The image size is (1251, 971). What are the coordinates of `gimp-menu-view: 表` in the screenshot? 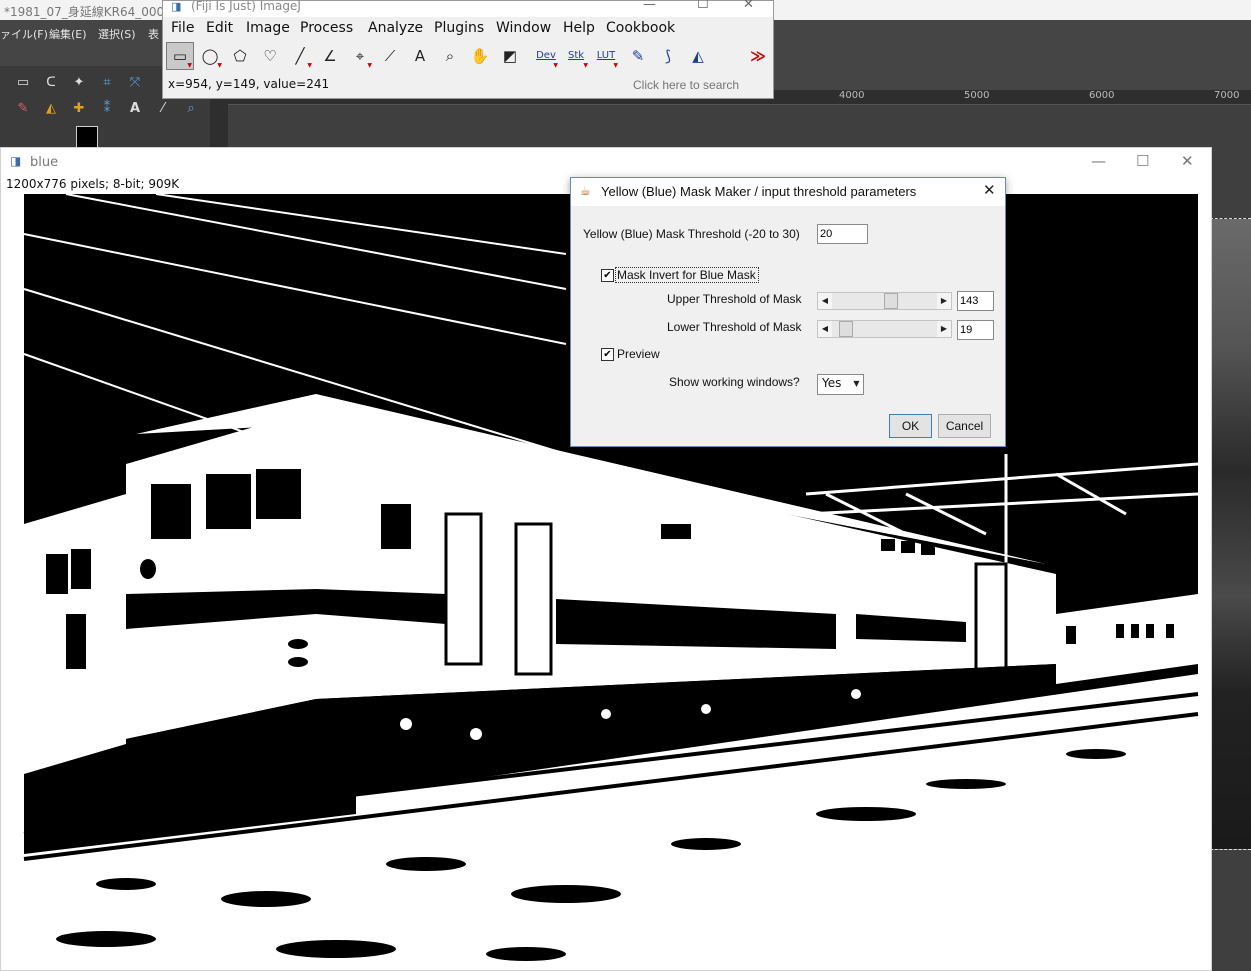 It's located at (153, 34).